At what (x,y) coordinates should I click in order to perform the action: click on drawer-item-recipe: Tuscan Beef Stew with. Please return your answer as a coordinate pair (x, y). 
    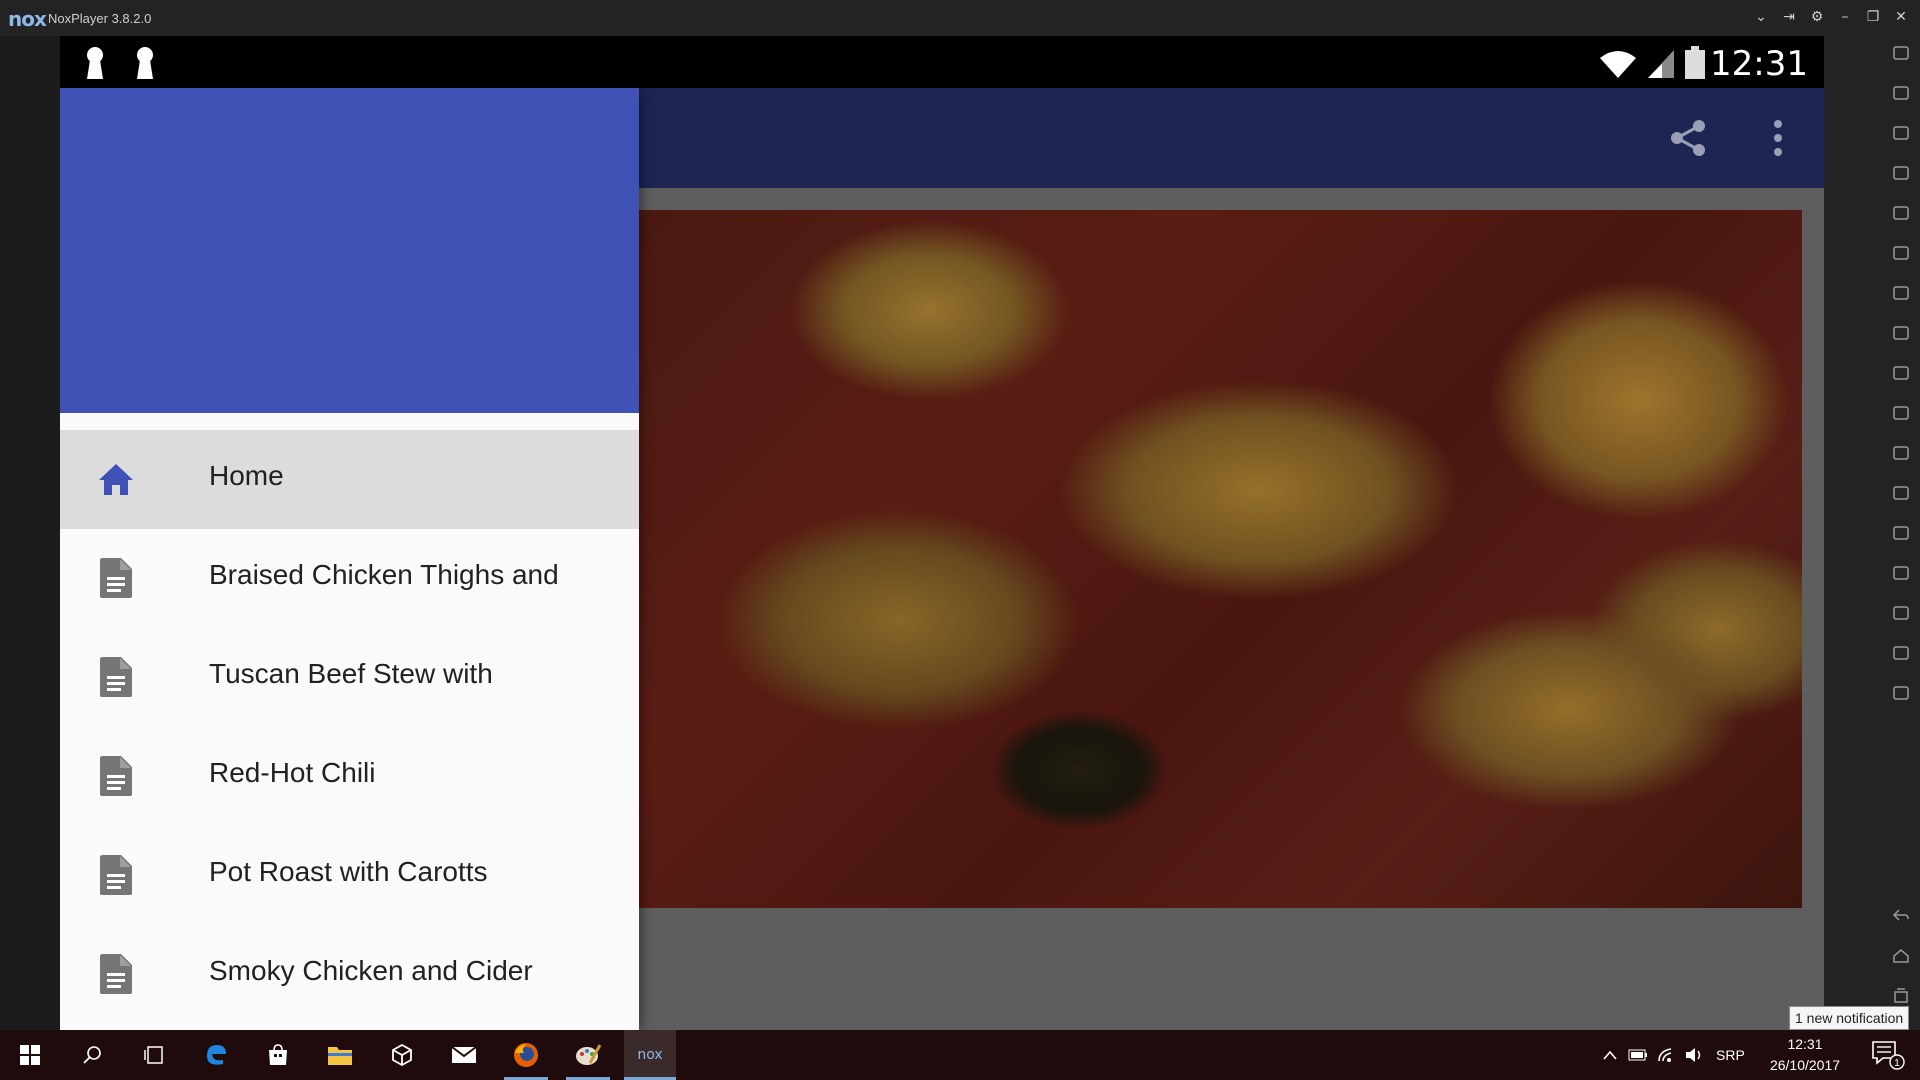
    Looking at the image, I should click on (349, 677).